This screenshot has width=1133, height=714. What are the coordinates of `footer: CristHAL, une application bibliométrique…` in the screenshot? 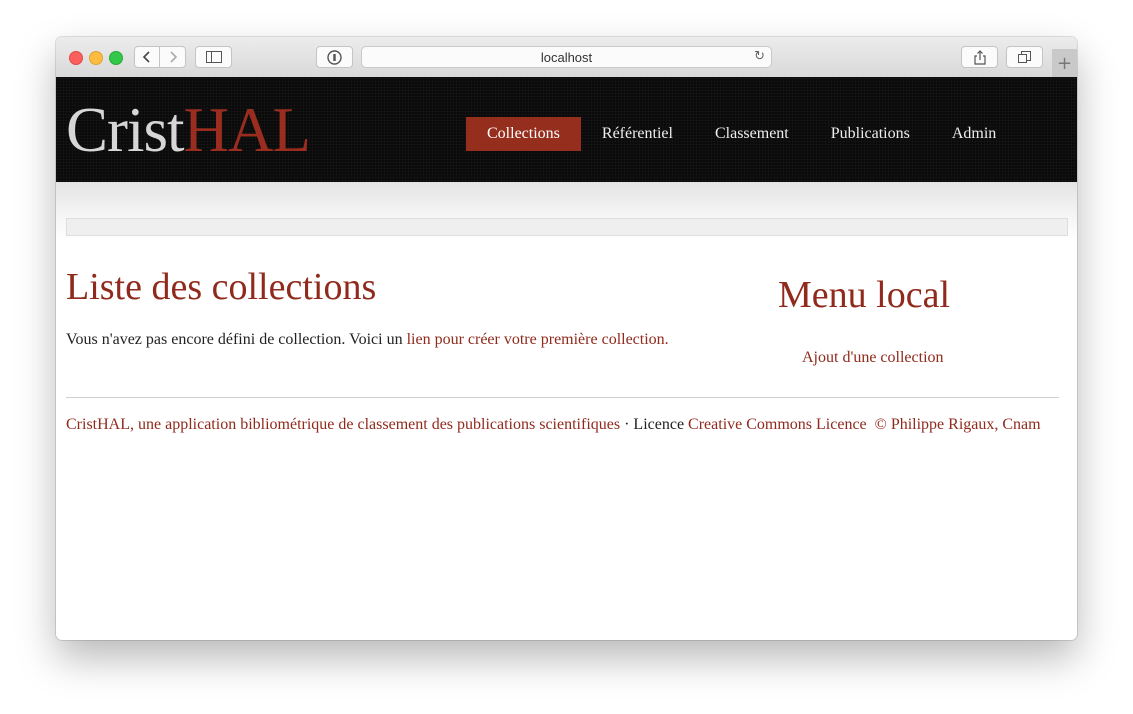 It's located at (553, 425).